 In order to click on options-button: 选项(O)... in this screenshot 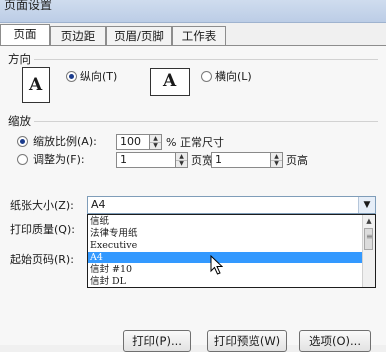, I will do `click(335, 341)`.